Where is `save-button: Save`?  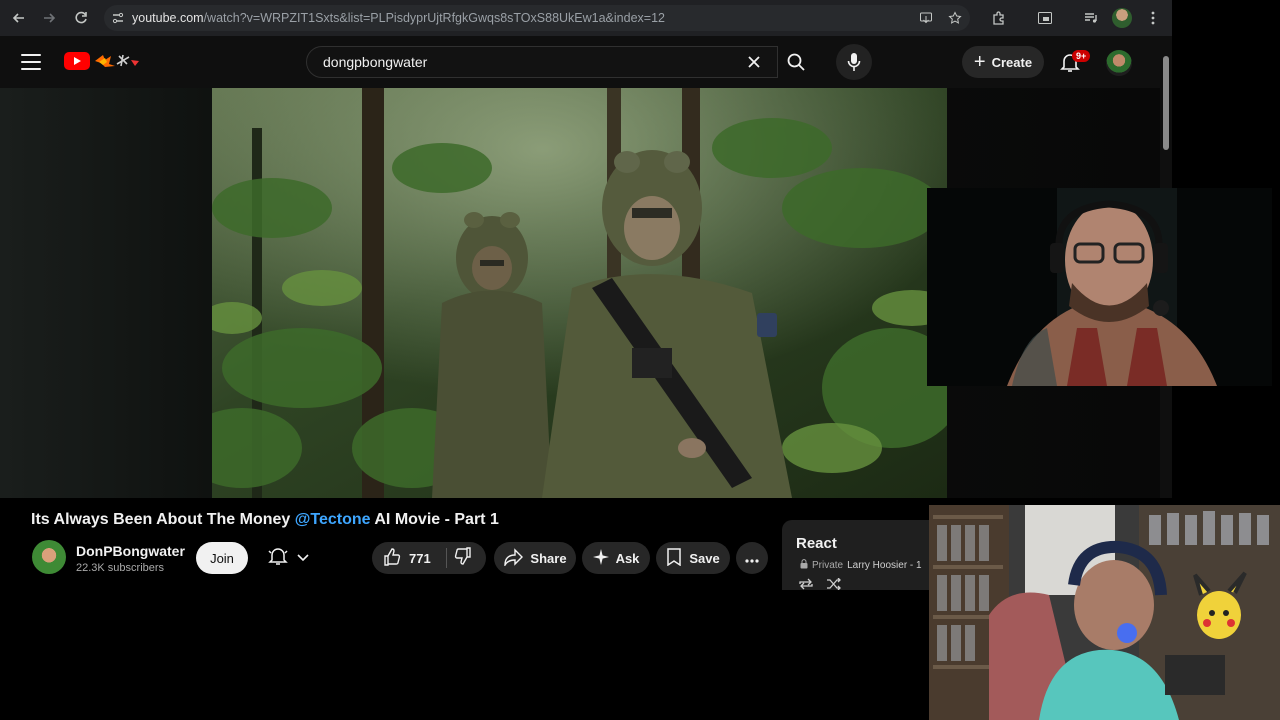 save-button: Save is located at coordinates (693, 558).